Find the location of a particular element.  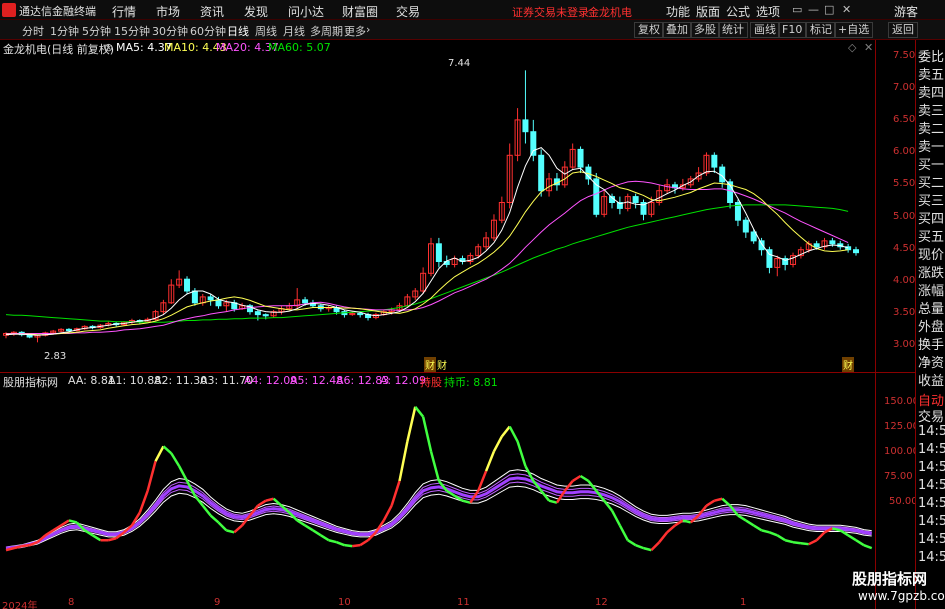

quote-label: 涨幅 is located at coordinates (931, 291).